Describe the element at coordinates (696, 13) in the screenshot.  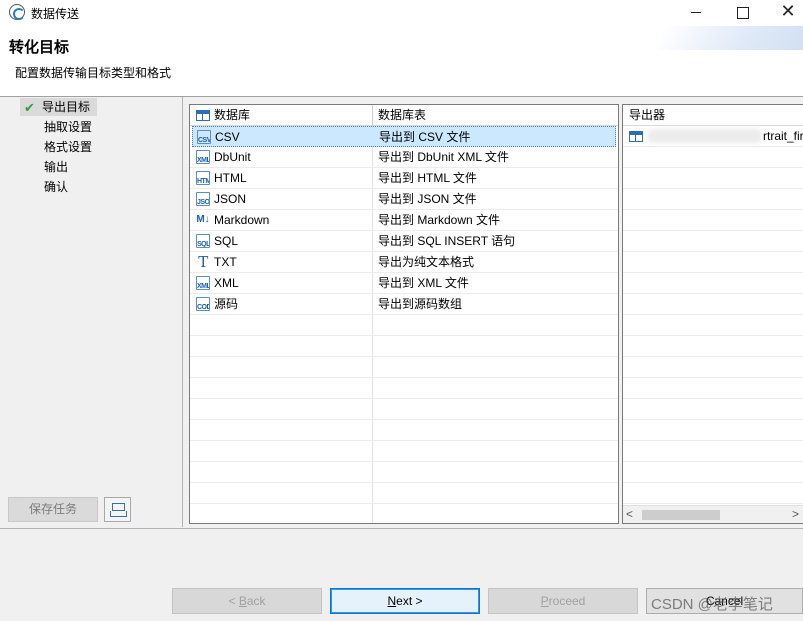
I see `minimize-button` at that location.